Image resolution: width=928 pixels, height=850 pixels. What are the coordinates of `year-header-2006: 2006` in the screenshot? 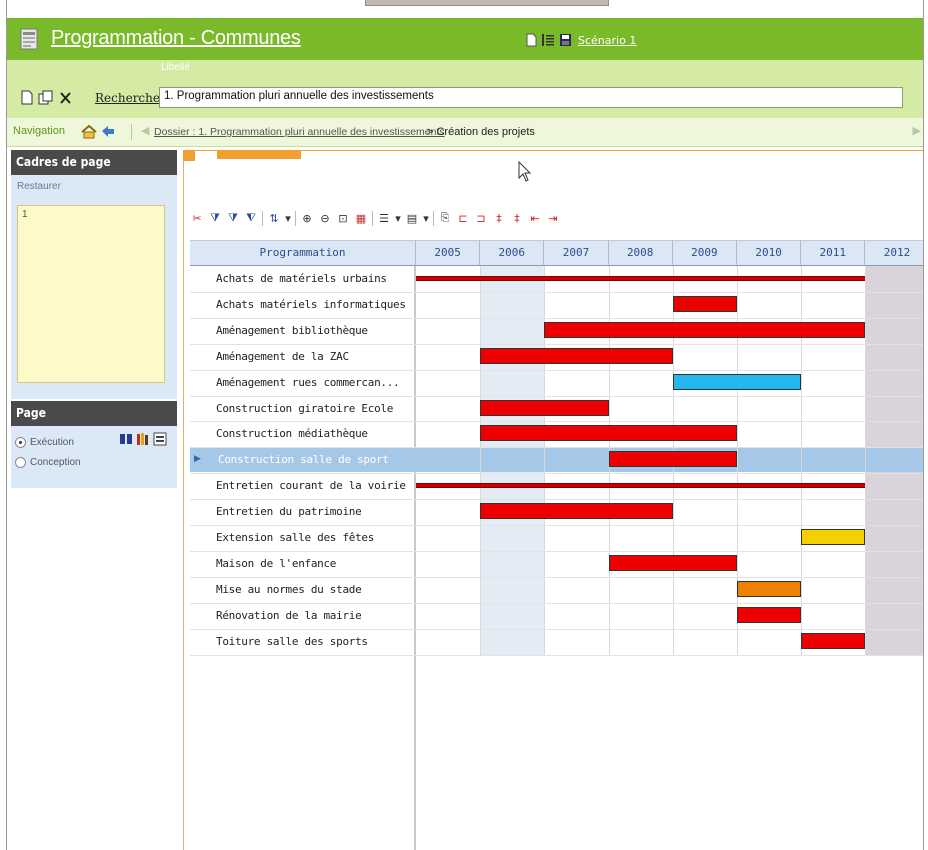 It's located at (512, 253).